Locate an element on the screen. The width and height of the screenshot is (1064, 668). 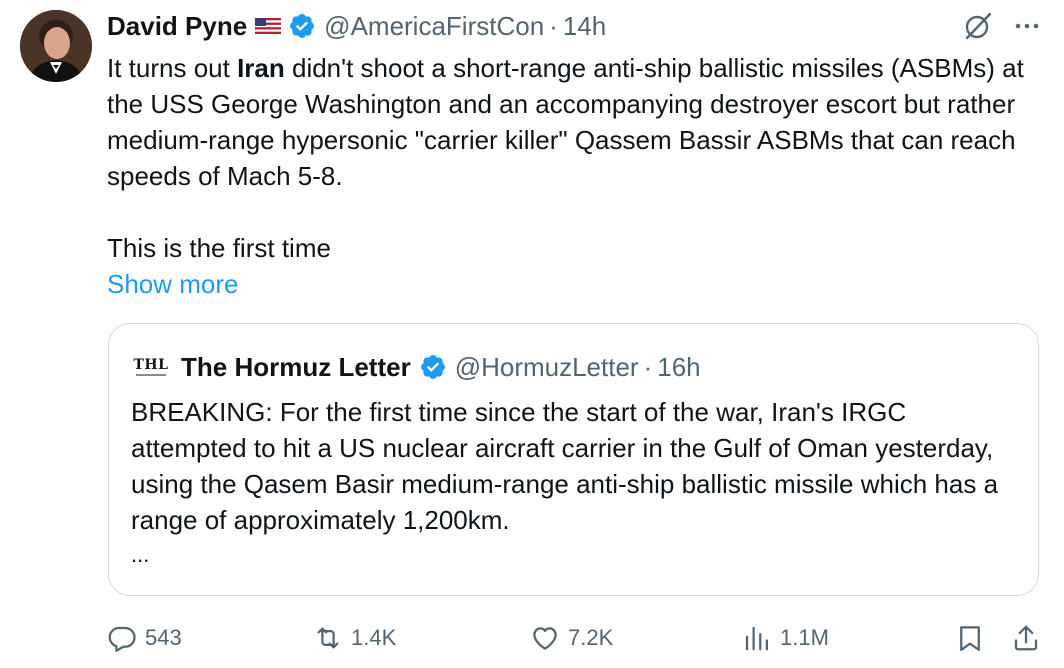
reply-button: 543 is located at coordinates (144, 638).